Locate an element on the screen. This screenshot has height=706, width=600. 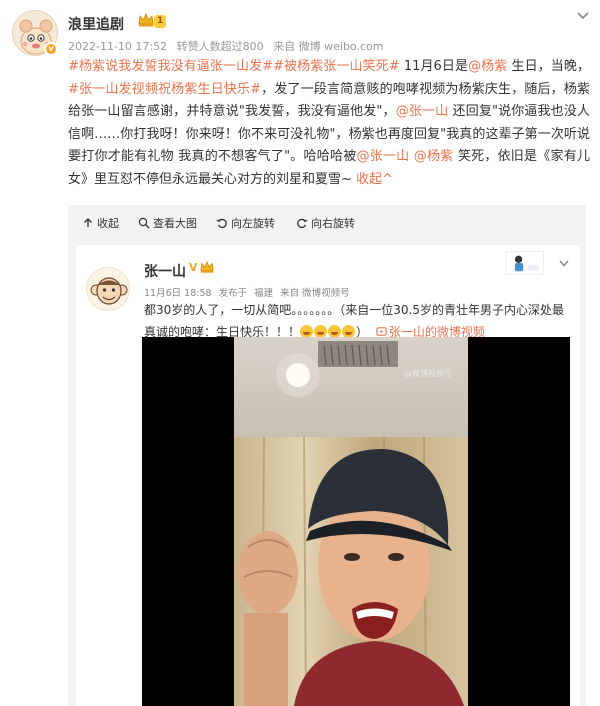
rotate-left-button: 向左旋转 is located at coordinates (245, 223).